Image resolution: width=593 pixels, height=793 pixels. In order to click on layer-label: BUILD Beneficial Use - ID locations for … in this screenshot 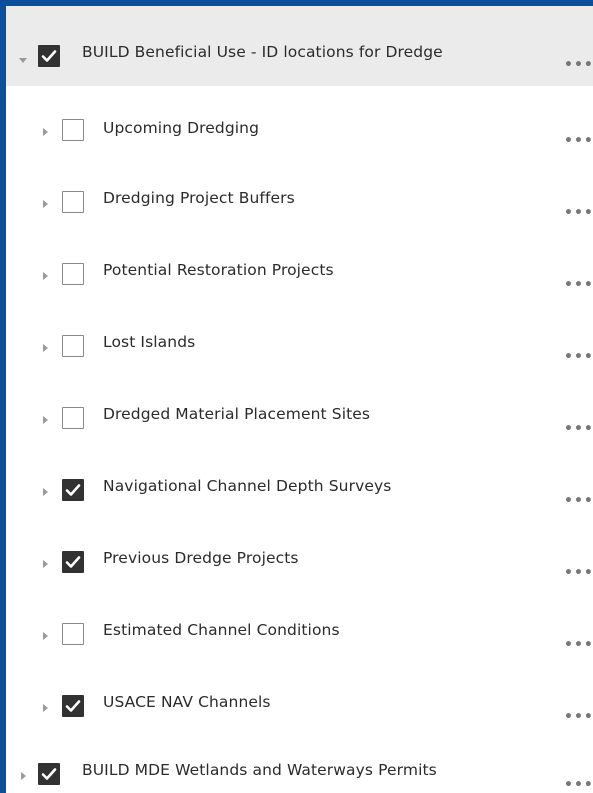, I will do `click(262, 52)`.